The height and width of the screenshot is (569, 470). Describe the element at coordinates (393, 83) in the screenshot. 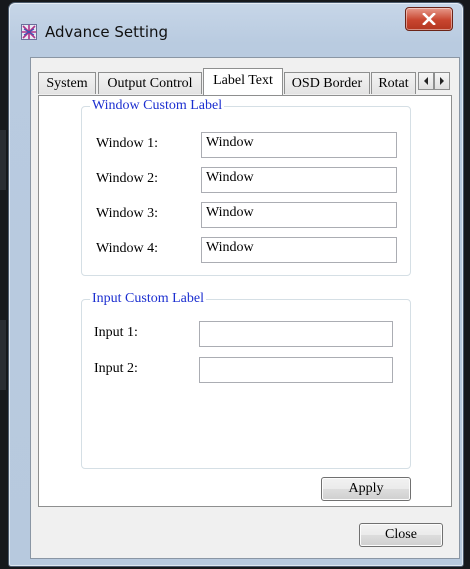

I see `tab-rotate: Rotat` at that location.